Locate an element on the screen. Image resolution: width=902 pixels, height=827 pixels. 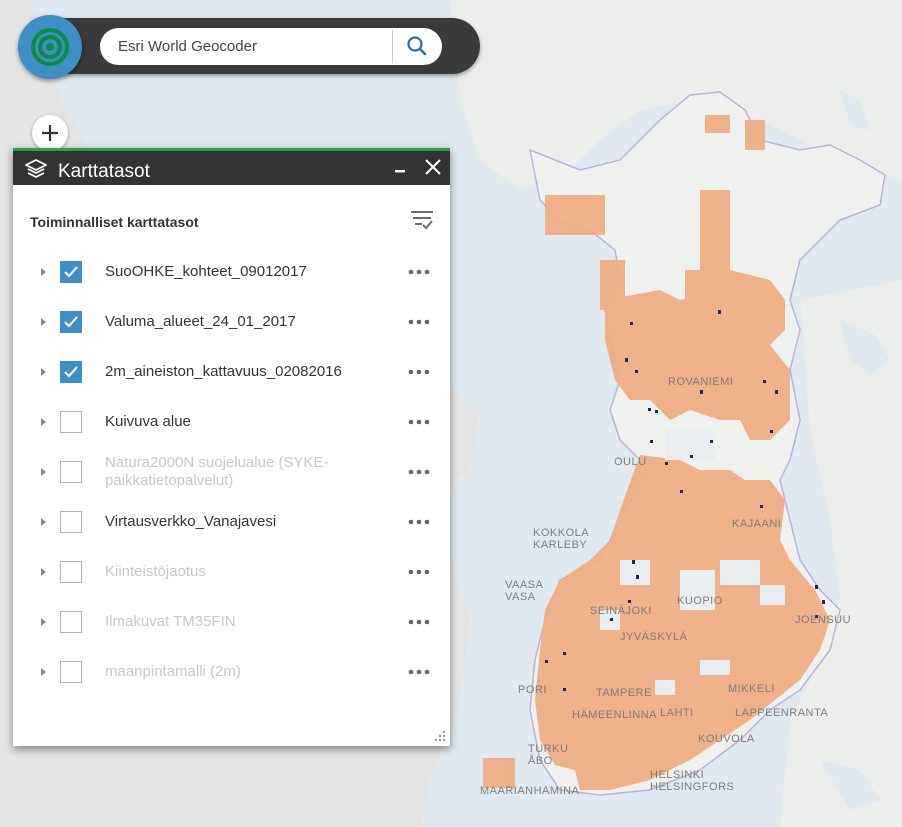
app-logo is located at coordinates (50, 47).